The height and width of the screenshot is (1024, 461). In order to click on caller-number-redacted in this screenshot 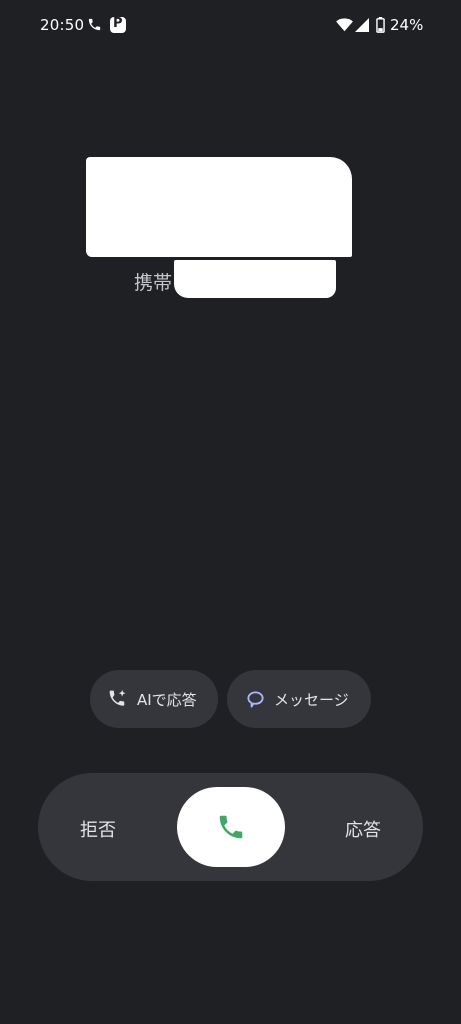, I will do `click(255, 279)`.